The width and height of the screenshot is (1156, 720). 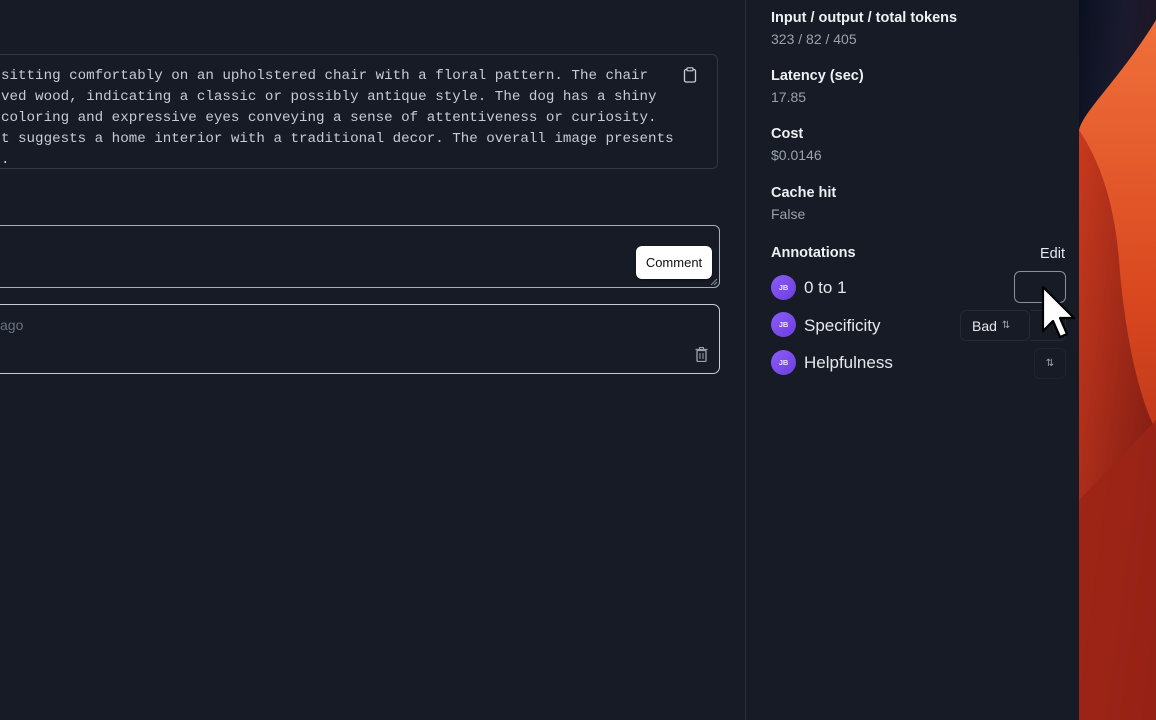 I want to click on resize-grip-icon, so click(x=714, y=282).